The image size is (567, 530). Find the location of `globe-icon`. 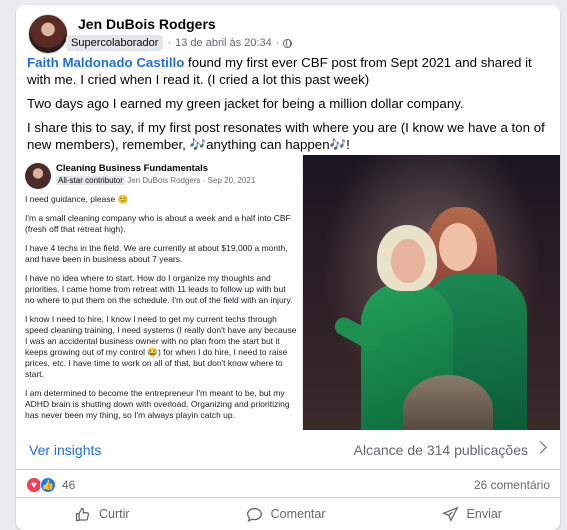

globe-icon is located at coordinates (288, 43).